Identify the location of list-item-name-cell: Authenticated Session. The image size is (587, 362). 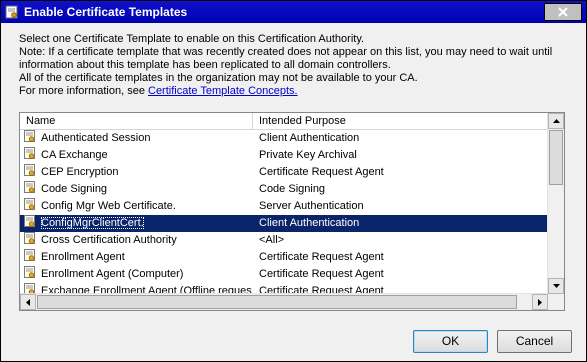
(138, 138).